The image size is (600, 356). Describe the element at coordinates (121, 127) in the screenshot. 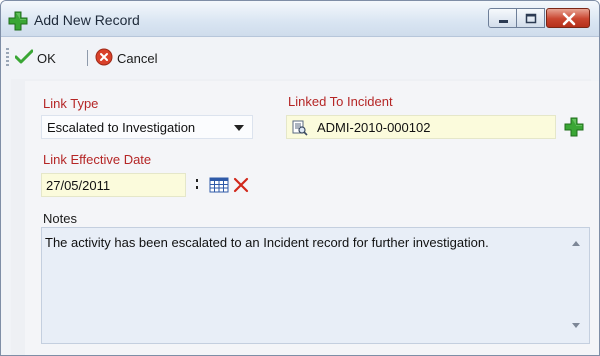

I see `link-type-value: Escalated to Investigation` at that location.